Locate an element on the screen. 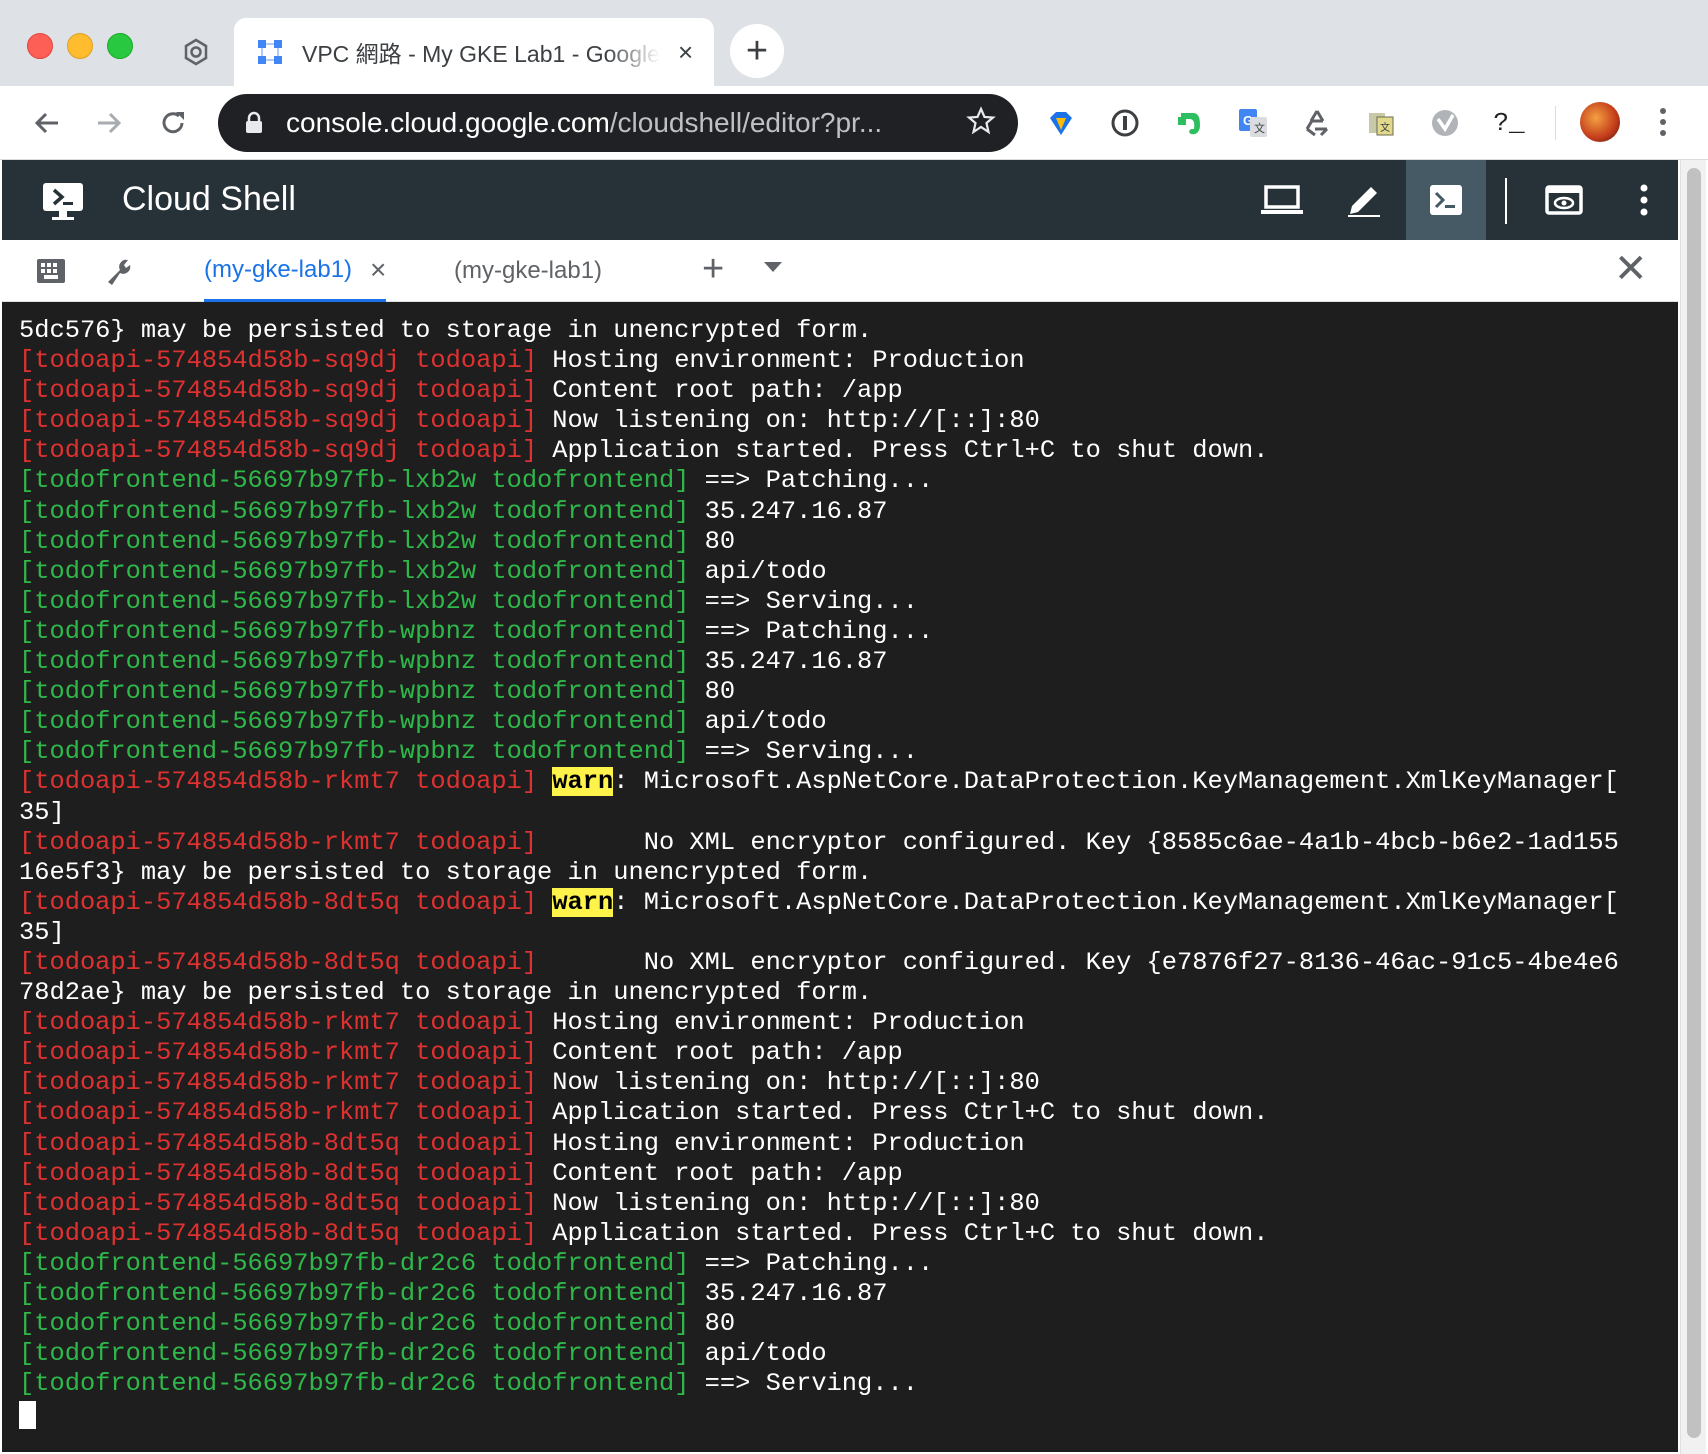 This screenshot has width=1708, height=1454. keyboard-button is located at coordinates (51, 271).